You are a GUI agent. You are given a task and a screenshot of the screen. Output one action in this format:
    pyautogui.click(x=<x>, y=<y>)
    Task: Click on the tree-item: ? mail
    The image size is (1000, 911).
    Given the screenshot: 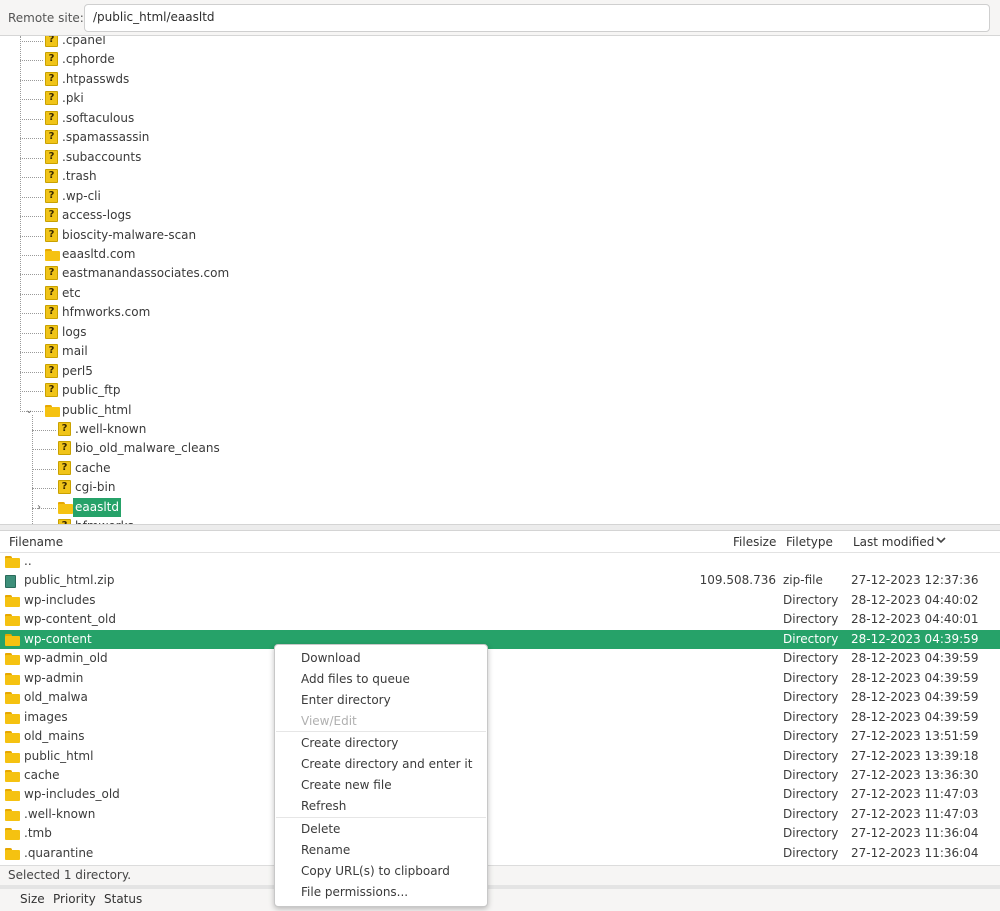 What is the action you would take?
    pyautogui.click(x=300, y=351)
    